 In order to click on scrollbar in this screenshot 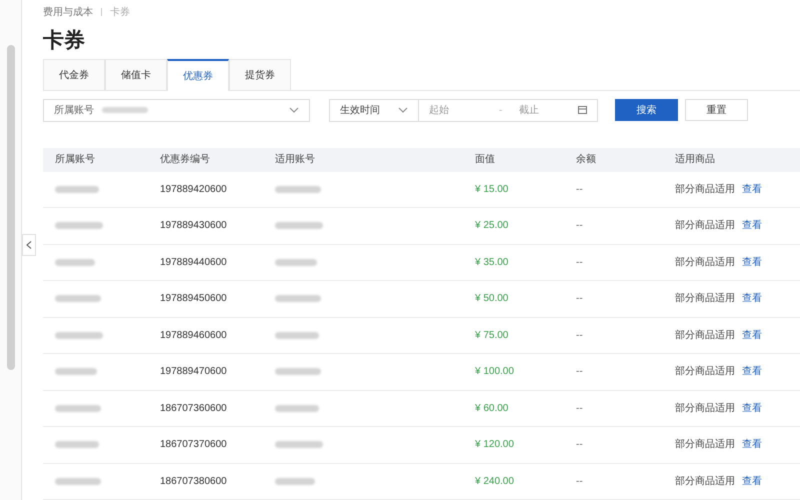, I will do `click(10, 207)`.